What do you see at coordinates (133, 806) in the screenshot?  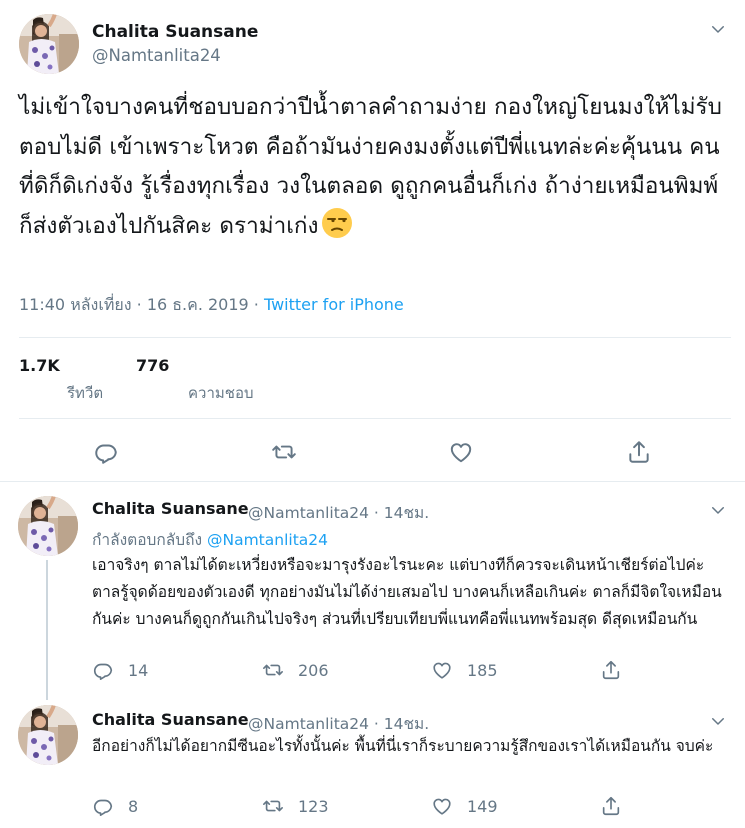 I see `reply-count: 8` at bounding box center [133, 806].